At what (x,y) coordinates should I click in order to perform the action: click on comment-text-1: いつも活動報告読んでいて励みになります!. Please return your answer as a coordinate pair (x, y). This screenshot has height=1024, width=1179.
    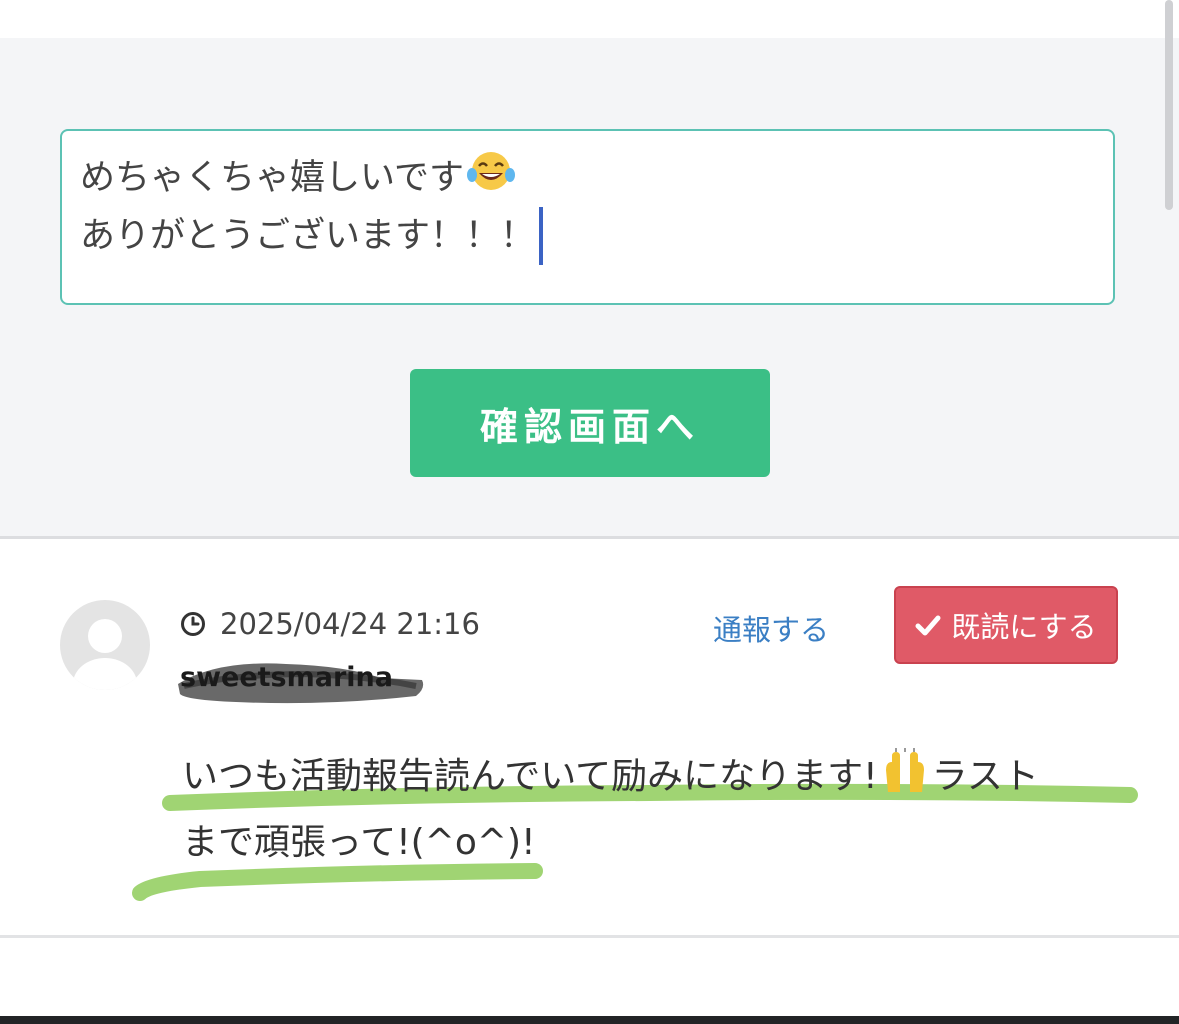
    Looking at the image, I should click on (530, 776).